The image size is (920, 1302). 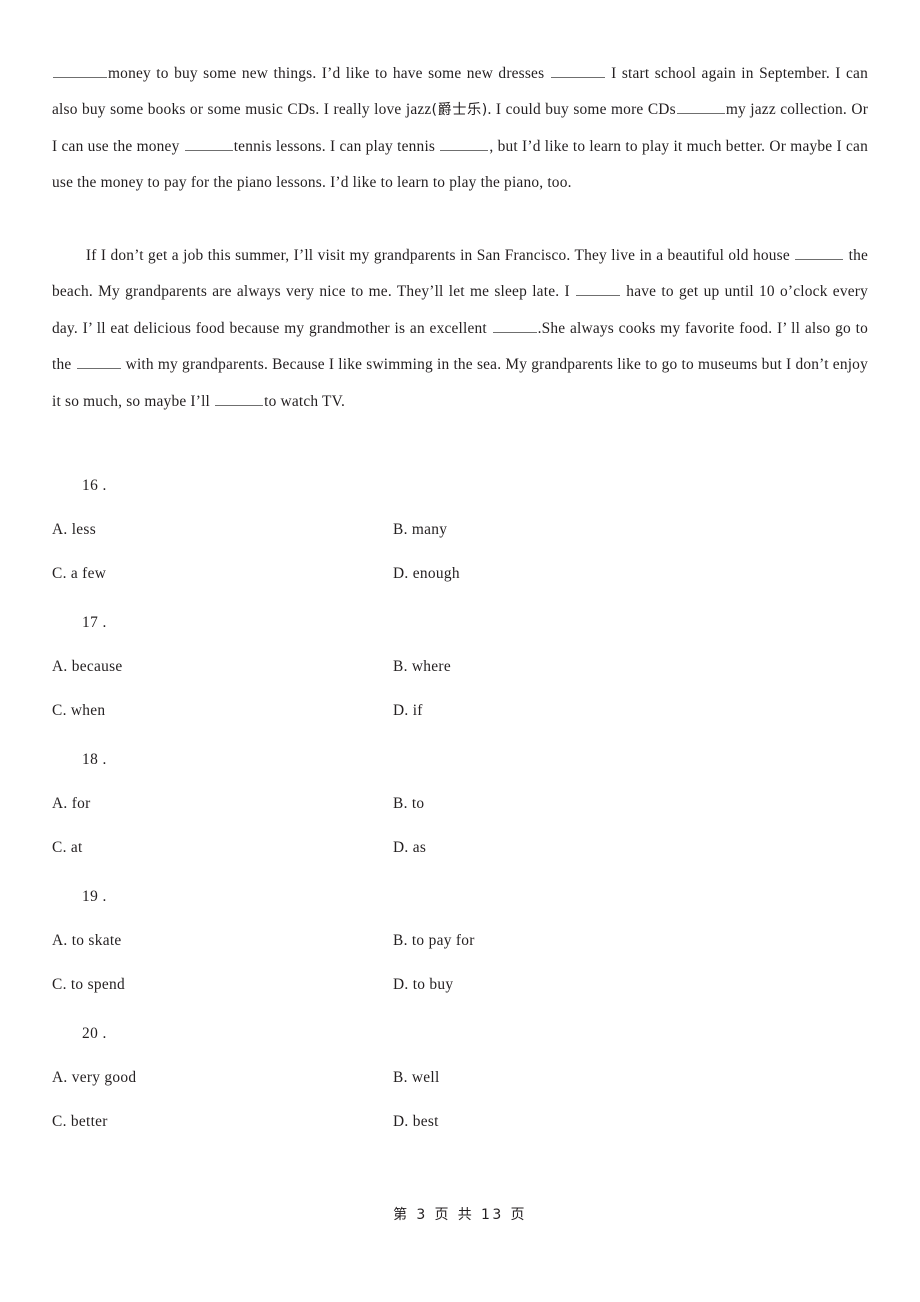 I want to click on question-number: 20 ., so click(x=94, y=1034).